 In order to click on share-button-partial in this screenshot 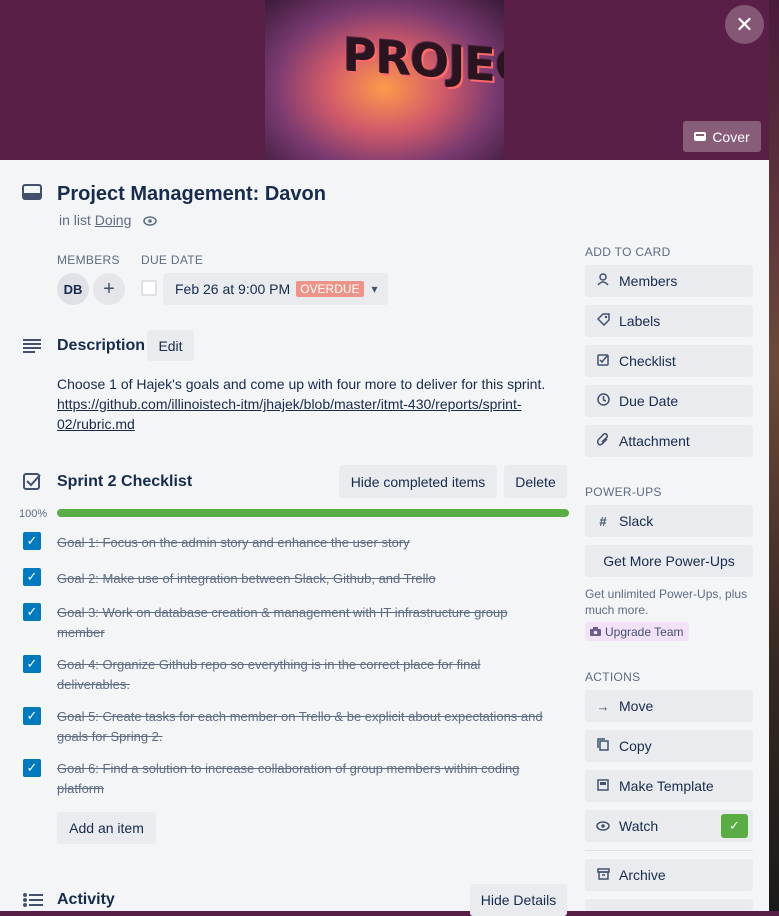, I will do `click(669, 905)`.